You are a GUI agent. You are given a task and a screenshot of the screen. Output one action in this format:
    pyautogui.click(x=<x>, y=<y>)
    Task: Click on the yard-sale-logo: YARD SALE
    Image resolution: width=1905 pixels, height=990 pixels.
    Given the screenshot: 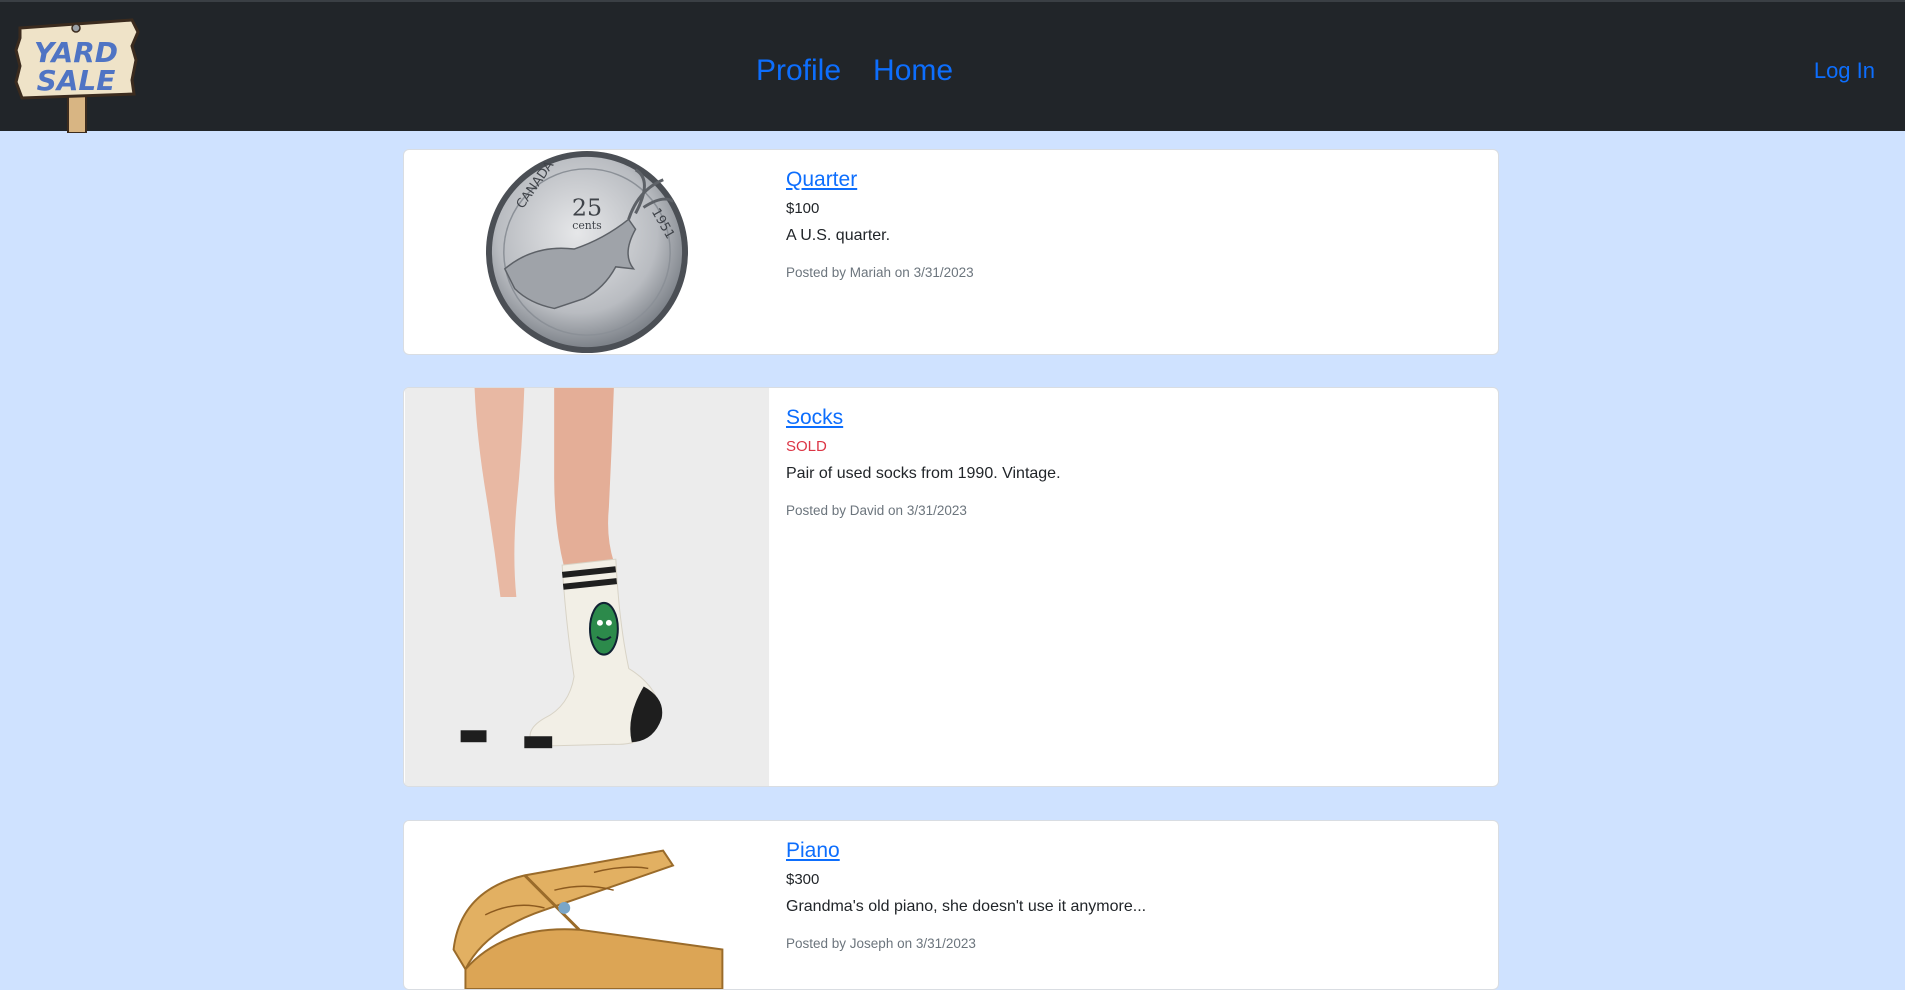 What is the action you would take?
    pyautogui.click(x=79, y=71)
    